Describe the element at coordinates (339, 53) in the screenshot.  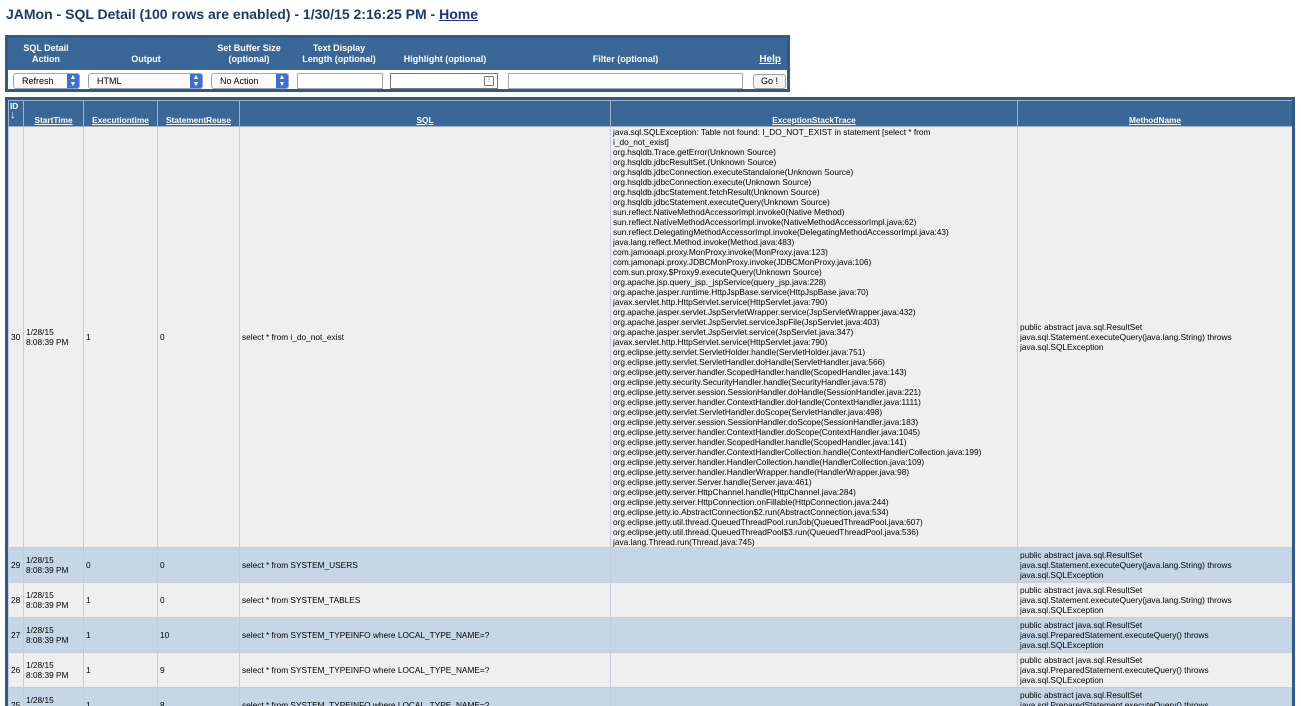
I see `text-length-label: Text Display Length (optional)` at that location.